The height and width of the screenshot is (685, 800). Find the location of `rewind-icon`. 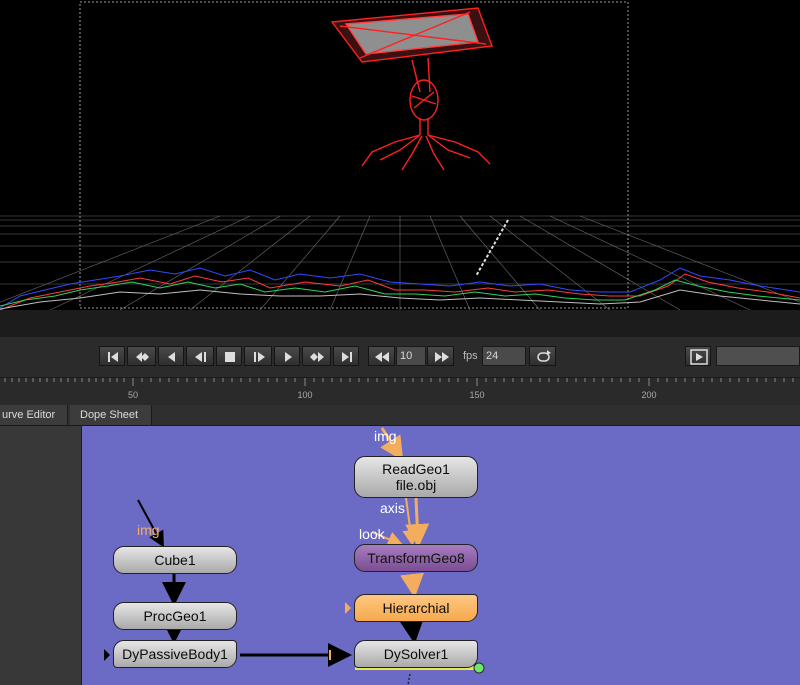

rewind-icon is located at coordinates (382, 357).